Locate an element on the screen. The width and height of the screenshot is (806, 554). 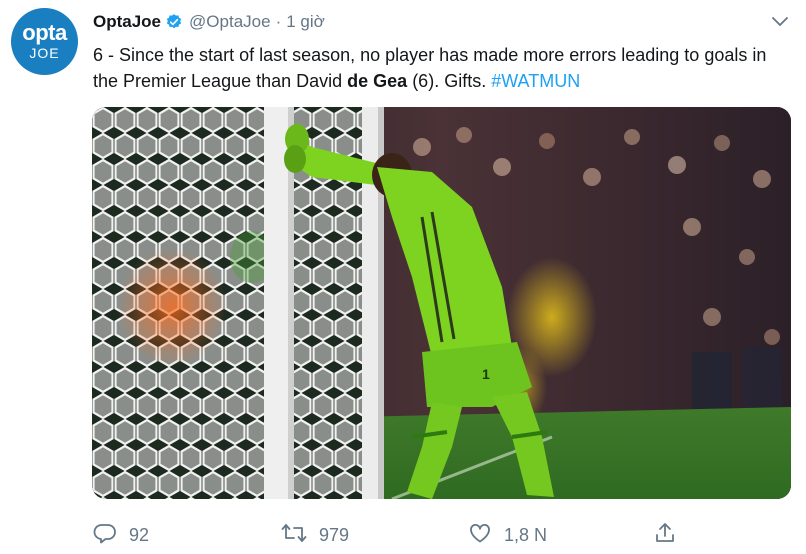
chevron-down-icon is located at coordinates (780, 22).